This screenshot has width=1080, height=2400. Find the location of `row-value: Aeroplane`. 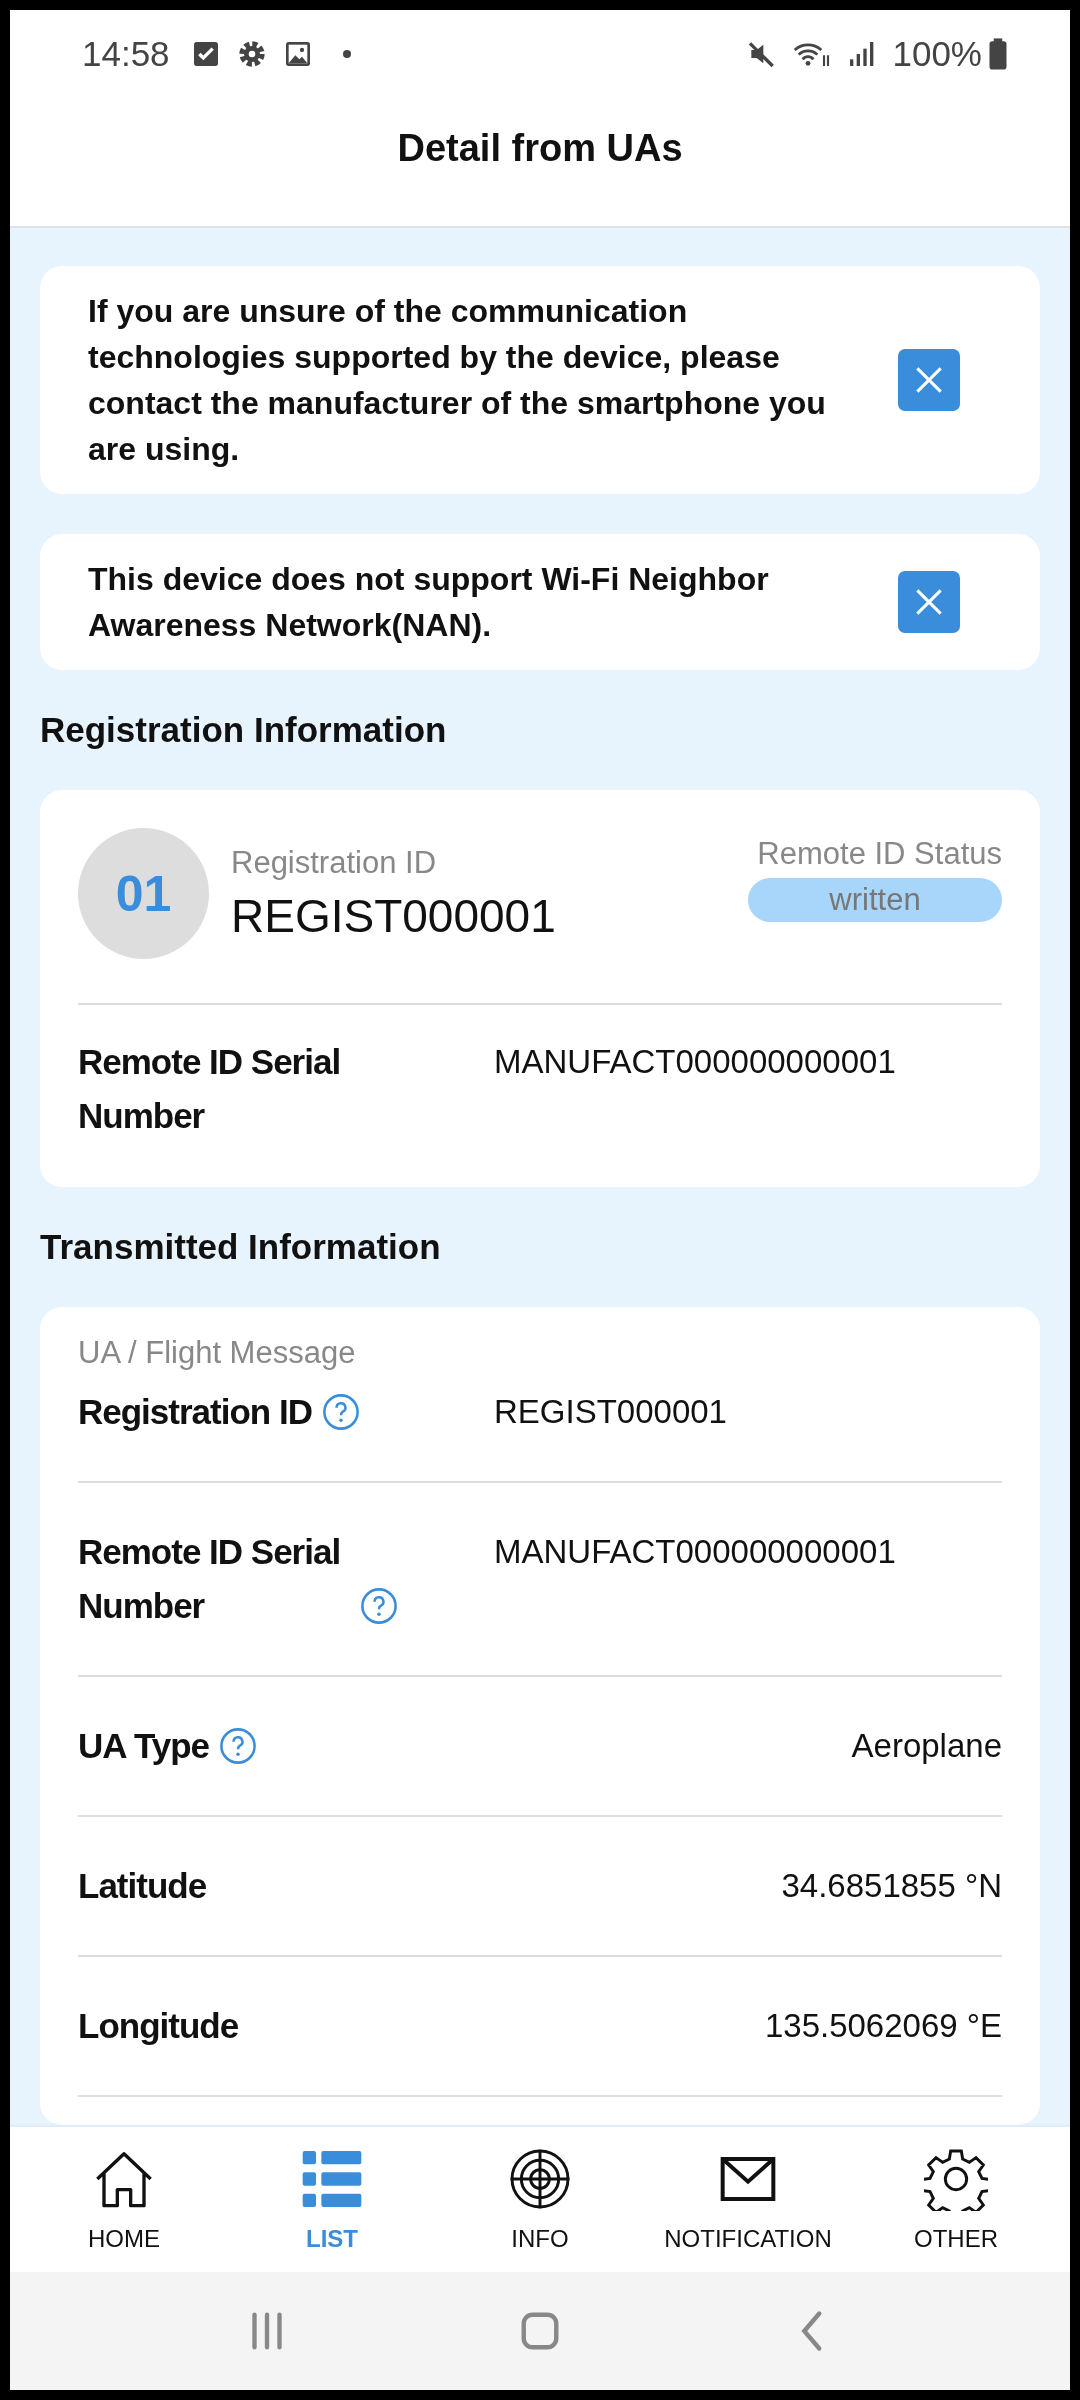

row-value: Aeroplane is located at coordinates (926, 1746).